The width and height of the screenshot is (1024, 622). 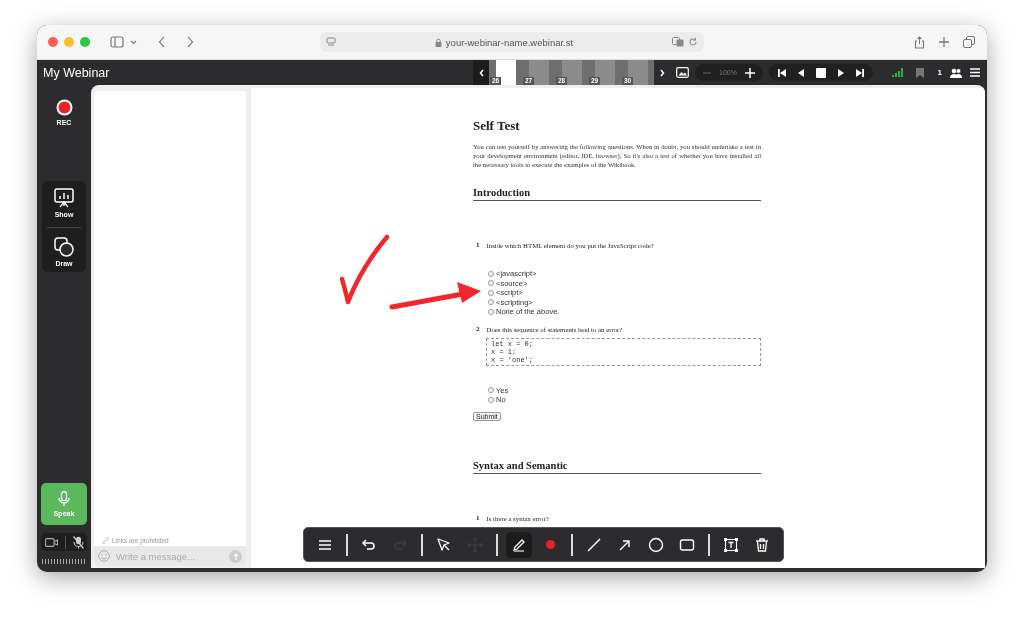 I want to click on app-title: My Webinar, so click(x=76, y=72).